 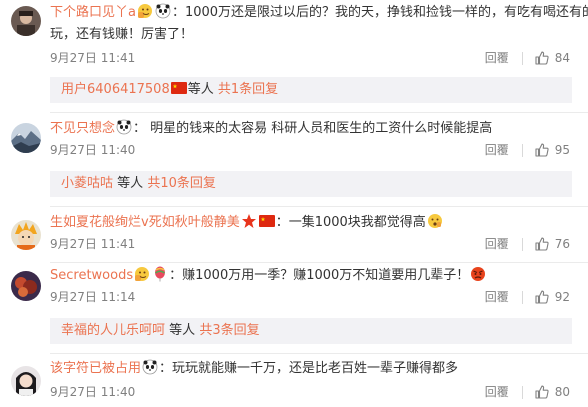 What do you see at coordinates (527, 297) in the screenshot?
I see `comment-actions: 回覆 92` at bounding box center [527, 297].